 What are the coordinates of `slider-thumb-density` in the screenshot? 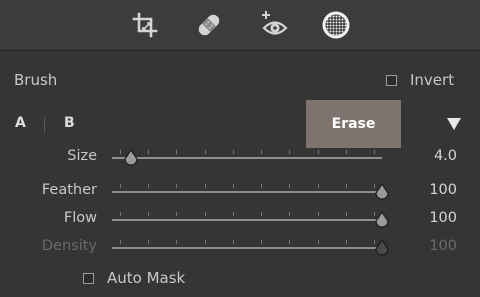 It's located at (382, 247).